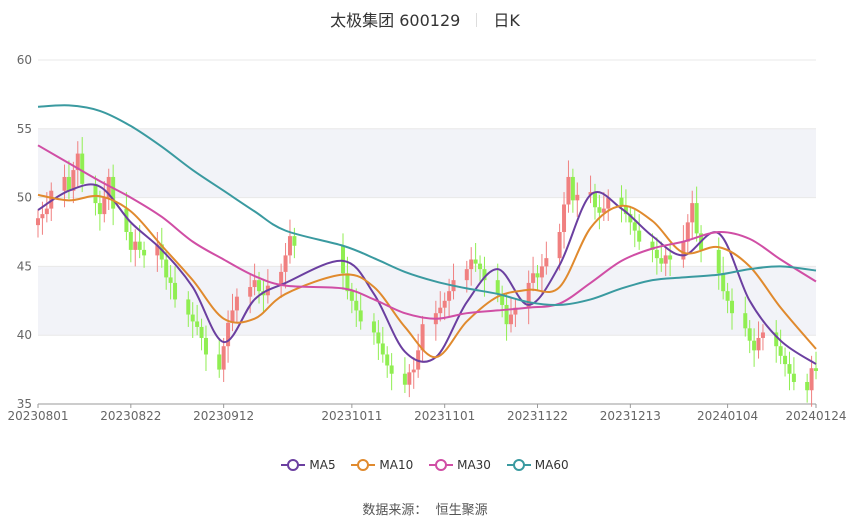  What do you see at coordinates (551, 465) in the screenshot?
I see `legend-label-ma60: MA60` at bounding box center [551, 465].